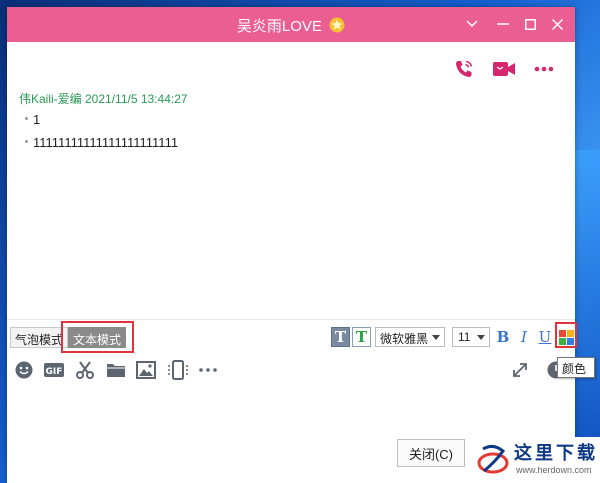 The height and width of the screenshot is (483, 600). I want to click on phone-call-icon, so click(464, 69).